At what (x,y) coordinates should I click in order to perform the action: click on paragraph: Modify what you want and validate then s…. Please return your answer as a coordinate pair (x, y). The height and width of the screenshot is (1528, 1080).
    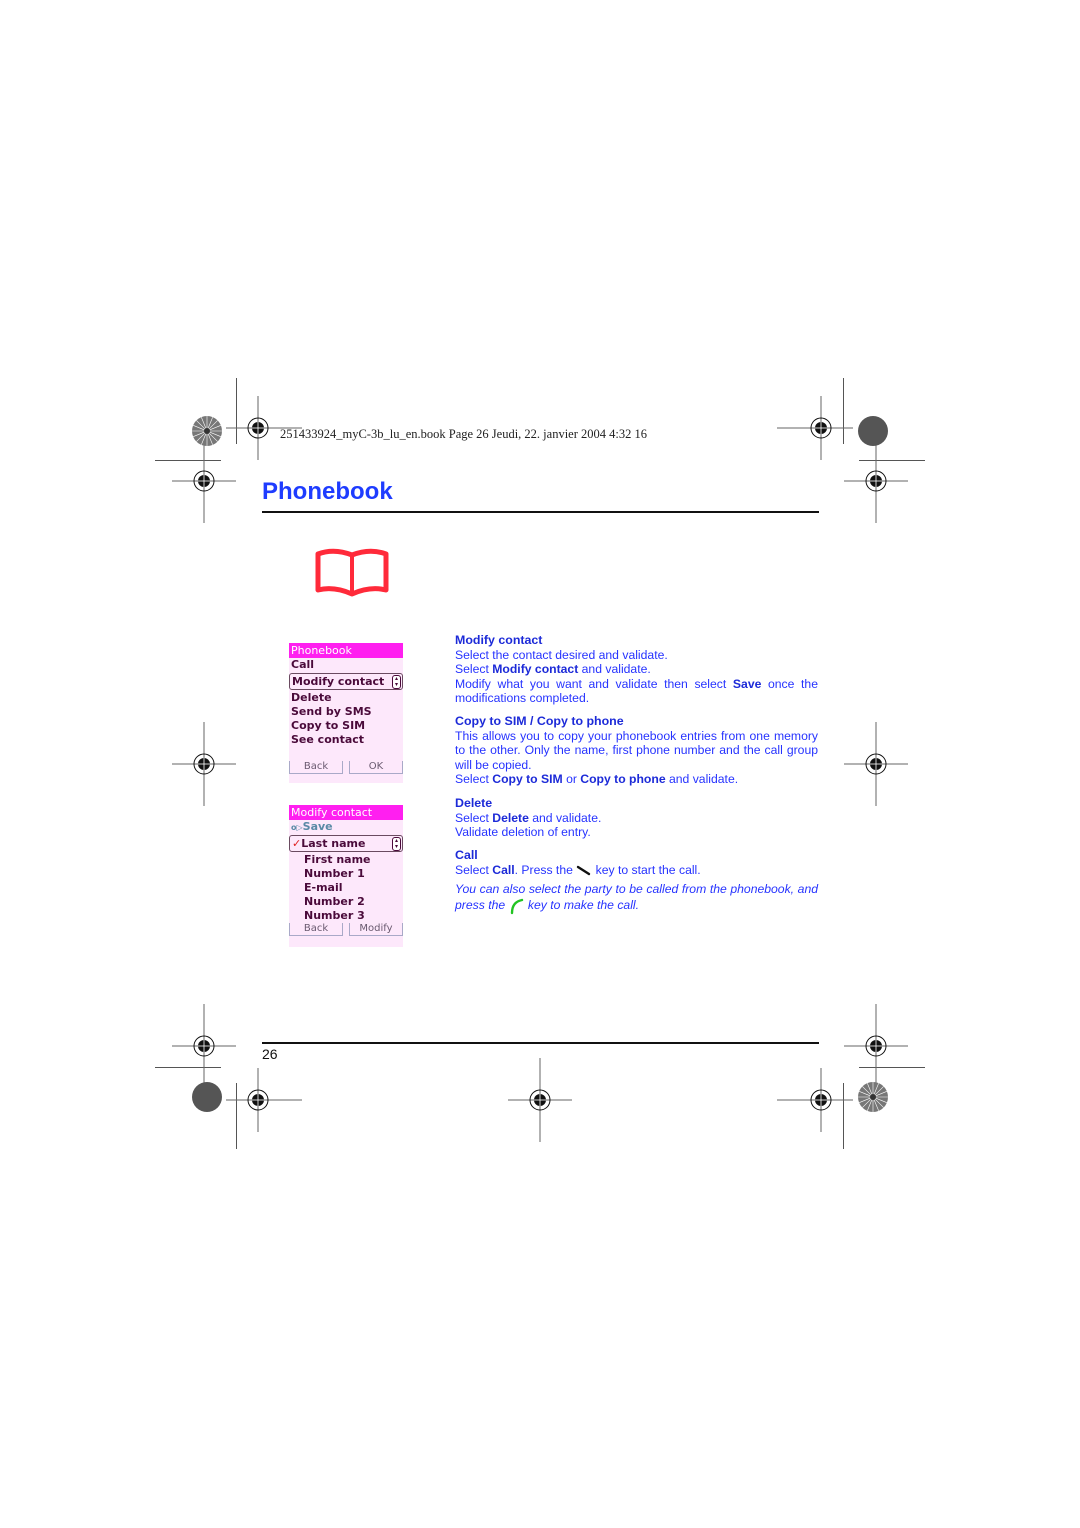
    Looking at the image, I should click on (636, 691).